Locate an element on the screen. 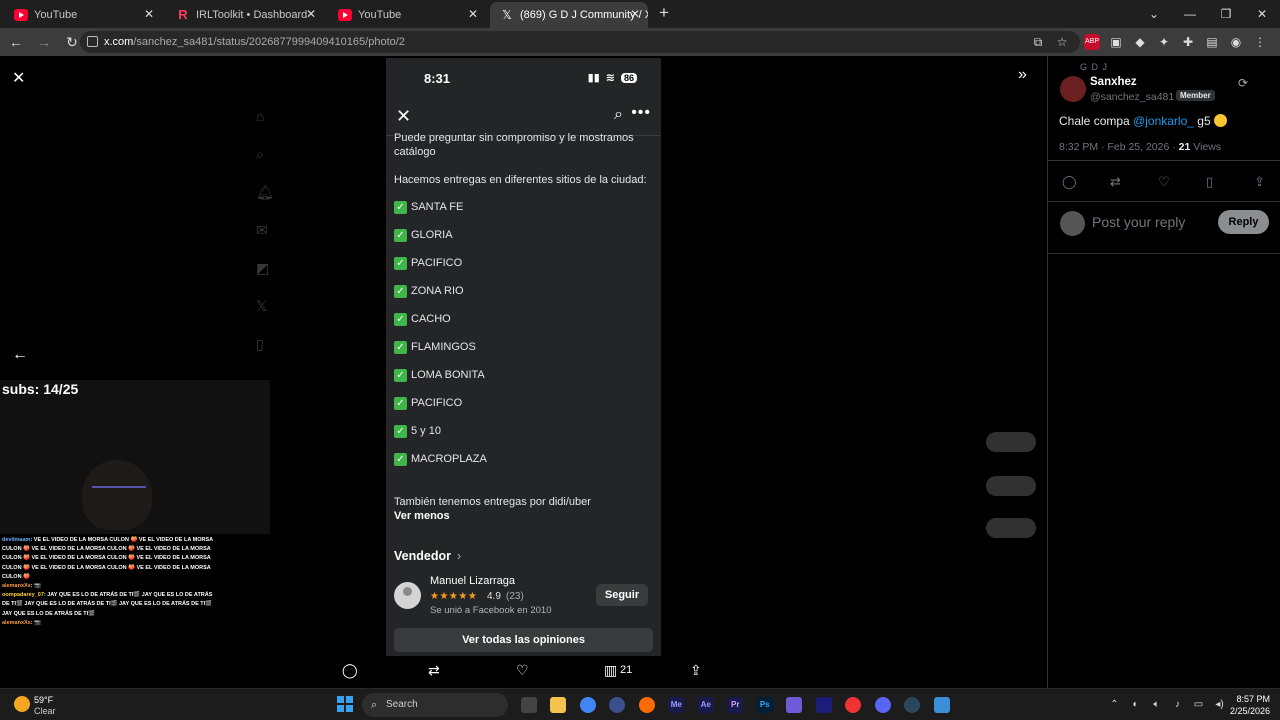 The image size is (1280, 720). bookmark-icon: ▯ is located at coordinates (1209, 182).